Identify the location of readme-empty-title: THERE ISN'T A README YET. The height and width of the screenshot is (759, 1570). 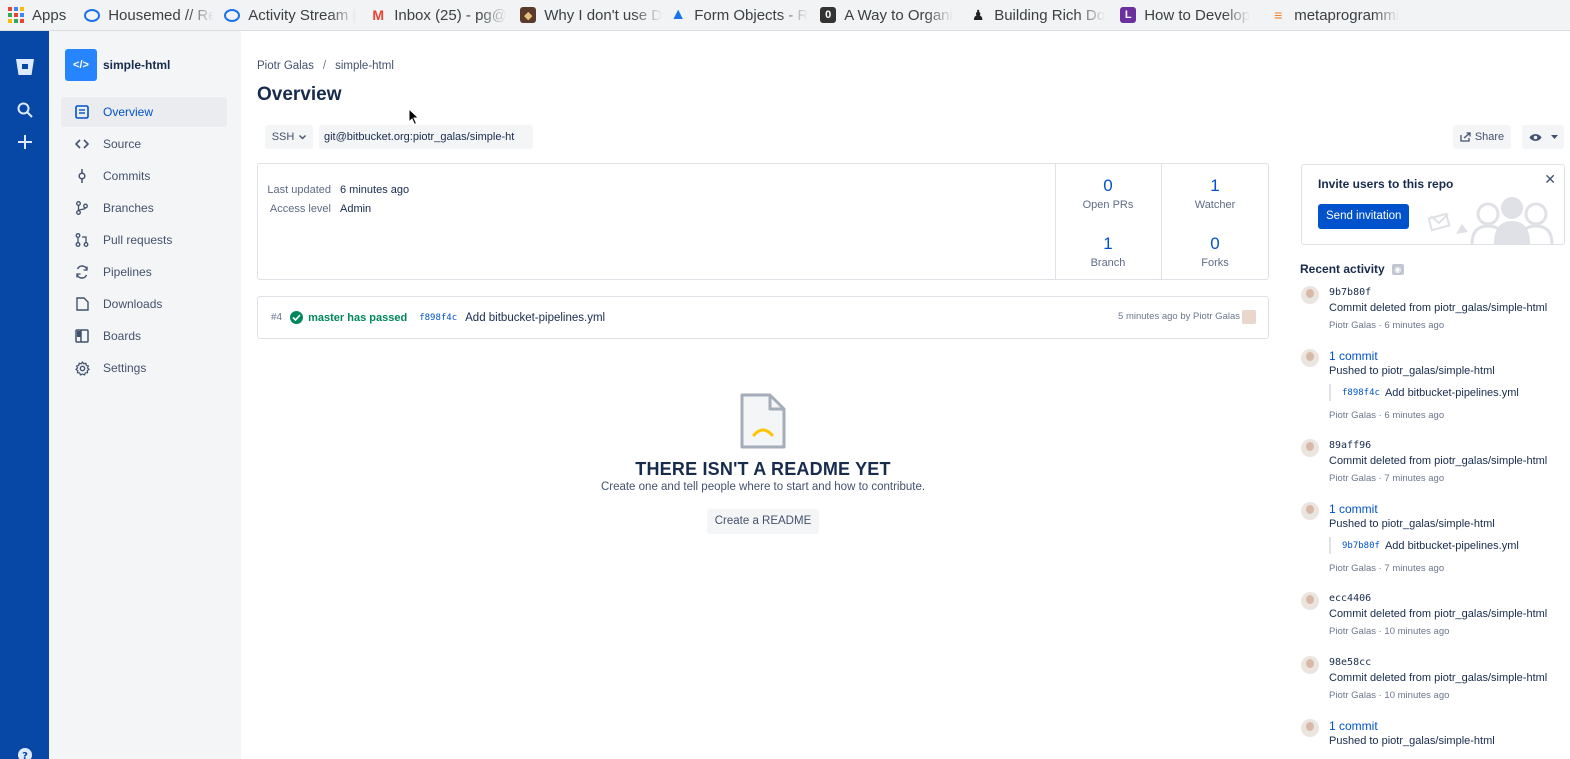
(763, 469).